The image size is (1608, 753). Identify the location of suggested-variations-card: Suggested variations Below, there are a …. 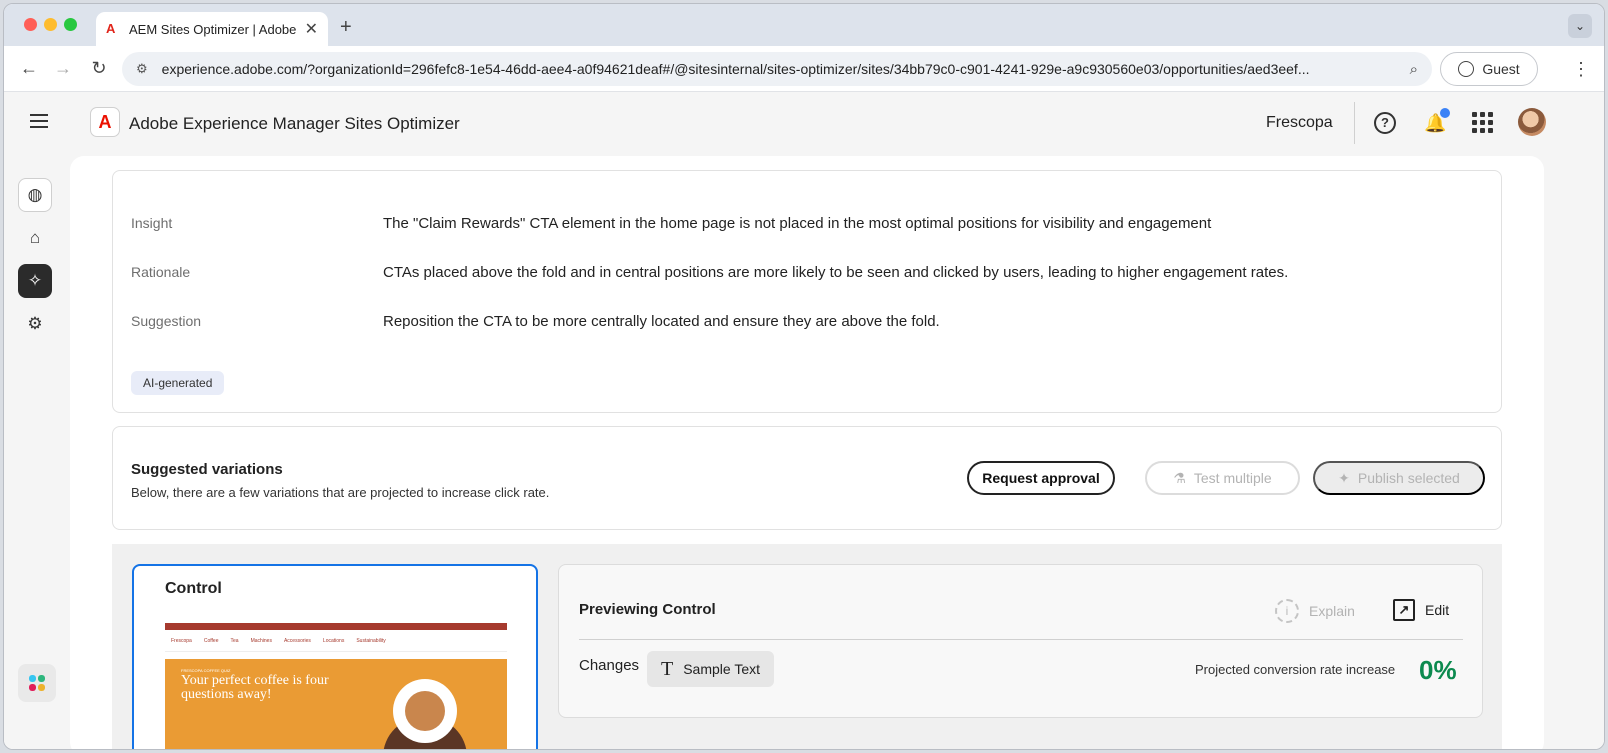
(807, 478).